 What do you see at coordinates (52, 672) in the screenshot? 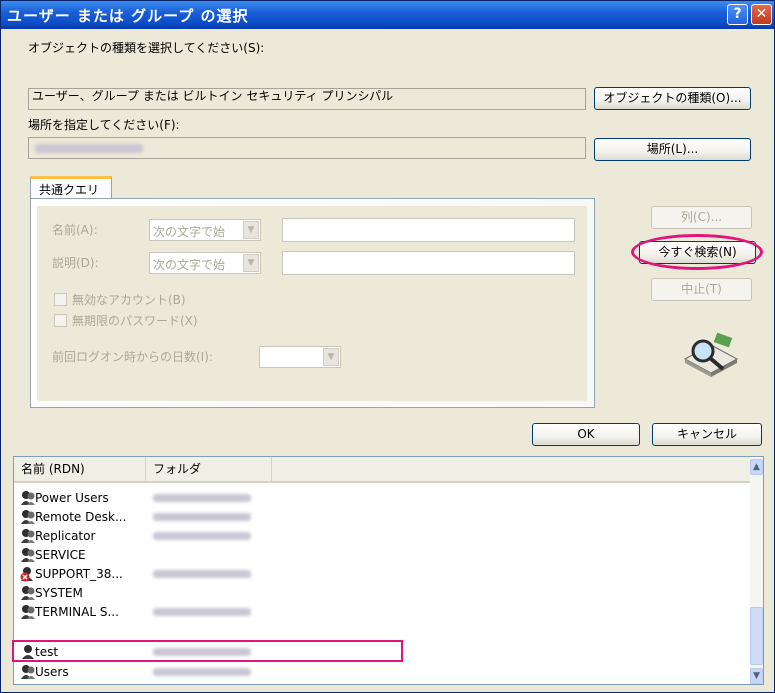
I see `item-name: Users` at bounding box center [52, 672].